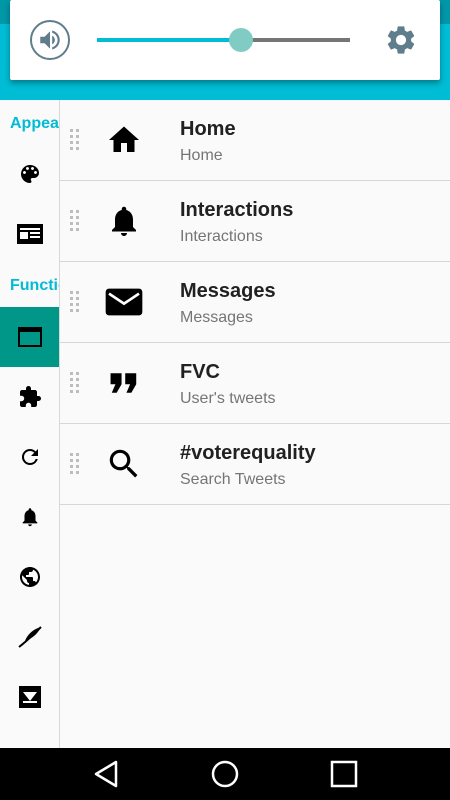 Image resolution: width=450 pixels, height=800 pixels. Describe the element at coordinates (216, 317) in the screenshot. I see `row-subtitle: Messages` at that location.